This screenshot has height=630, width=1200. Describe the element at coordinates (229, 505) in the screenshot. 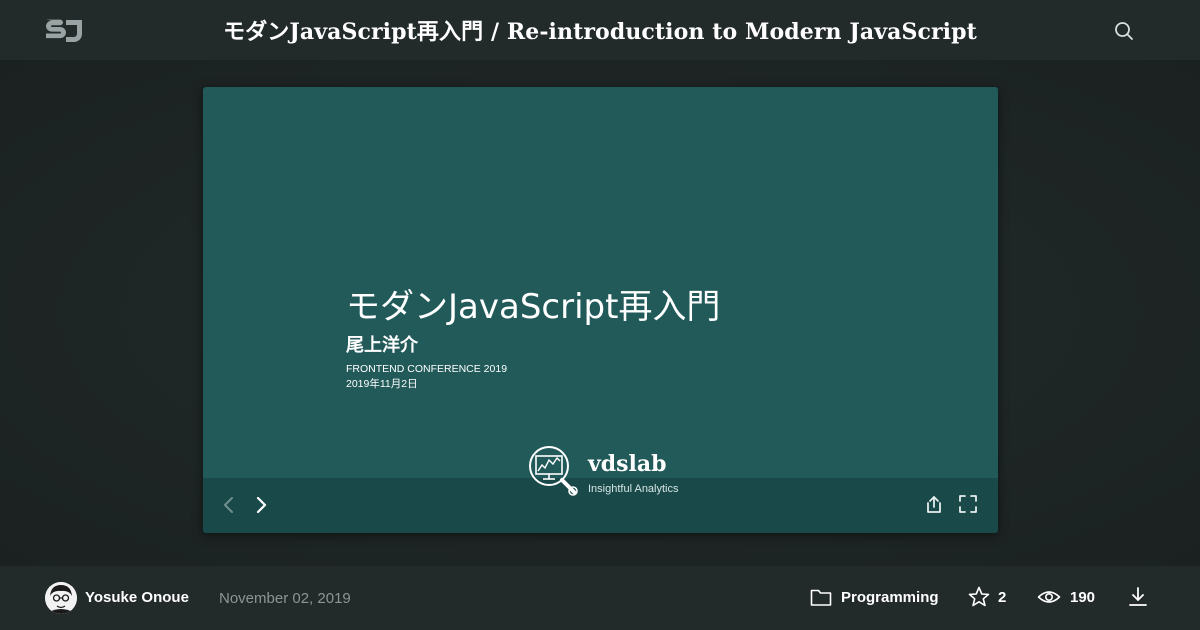

I see `chevron-left-icon` at that location.